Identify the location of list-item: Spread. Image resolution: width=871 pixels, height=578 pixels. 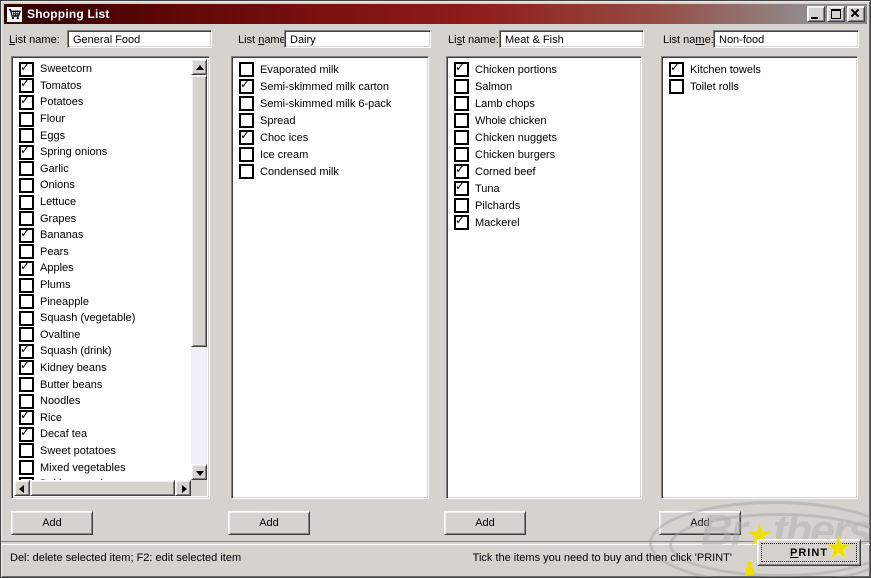
(330, 120).